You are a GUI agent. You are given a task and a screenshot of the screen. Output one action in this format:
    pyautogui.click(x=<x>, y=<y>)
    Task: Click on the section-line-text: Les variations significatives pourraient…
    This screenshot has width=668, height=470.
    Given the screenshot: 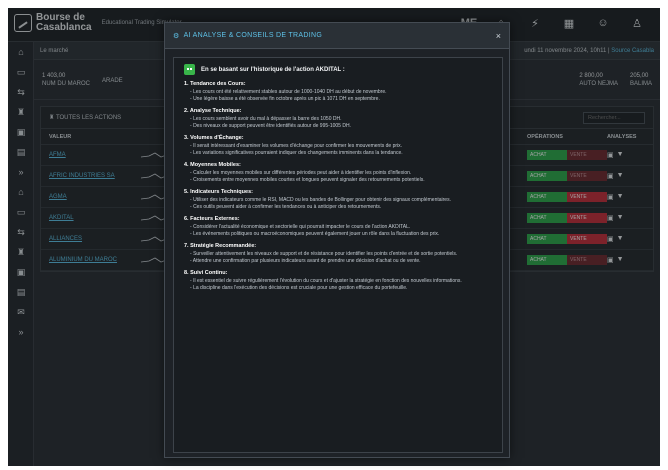 What is the action you would take?
    pyautogui.click(x=298, y=153)
    